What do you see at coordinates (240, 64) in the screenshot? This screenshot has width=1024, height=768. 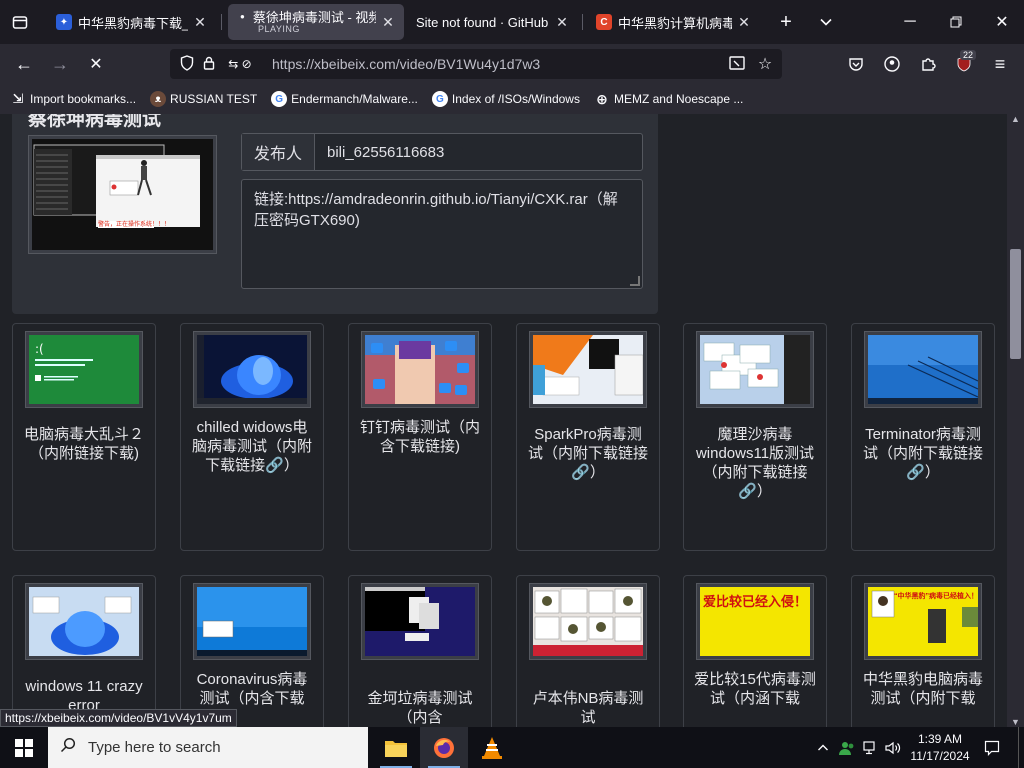 I see `permissions-icon: ⇆ ⊘` at bounding box center [240, 64].